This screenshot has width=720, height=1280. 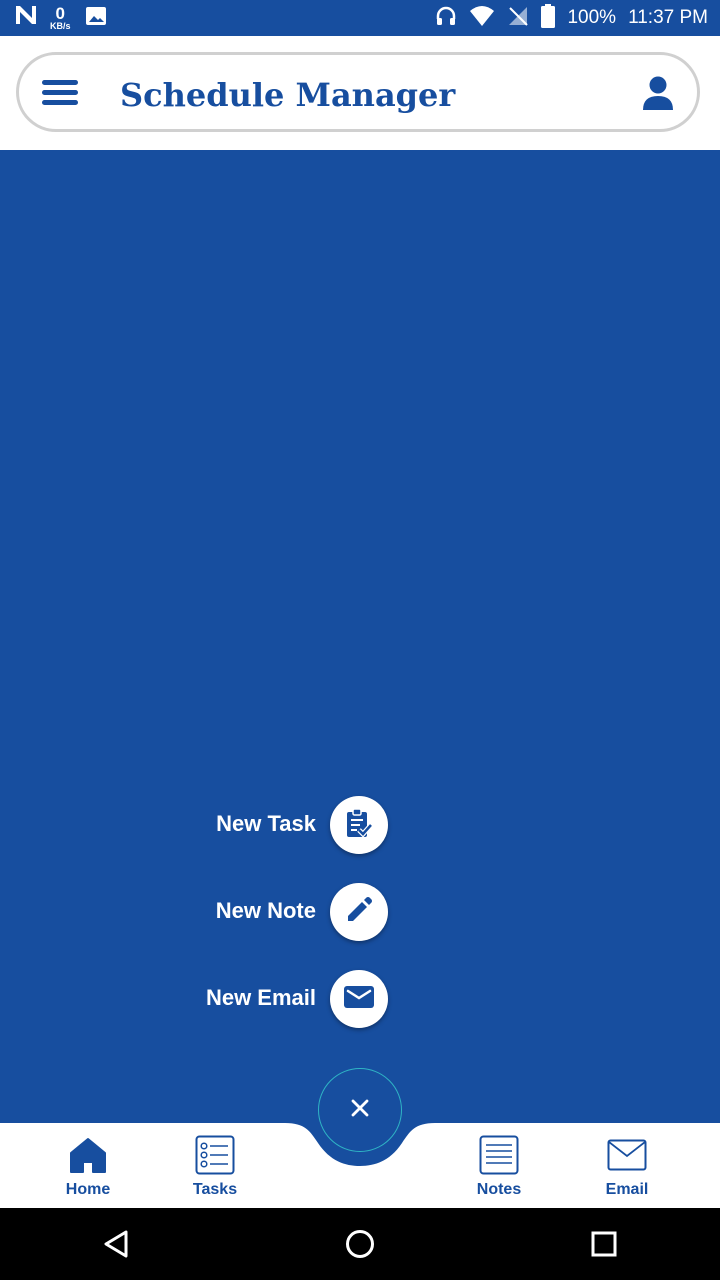 What do you see at coordinates (627, 1155) in the screenshot?
I see `envelope-outline-icon` at bounding box center [627, 1155].